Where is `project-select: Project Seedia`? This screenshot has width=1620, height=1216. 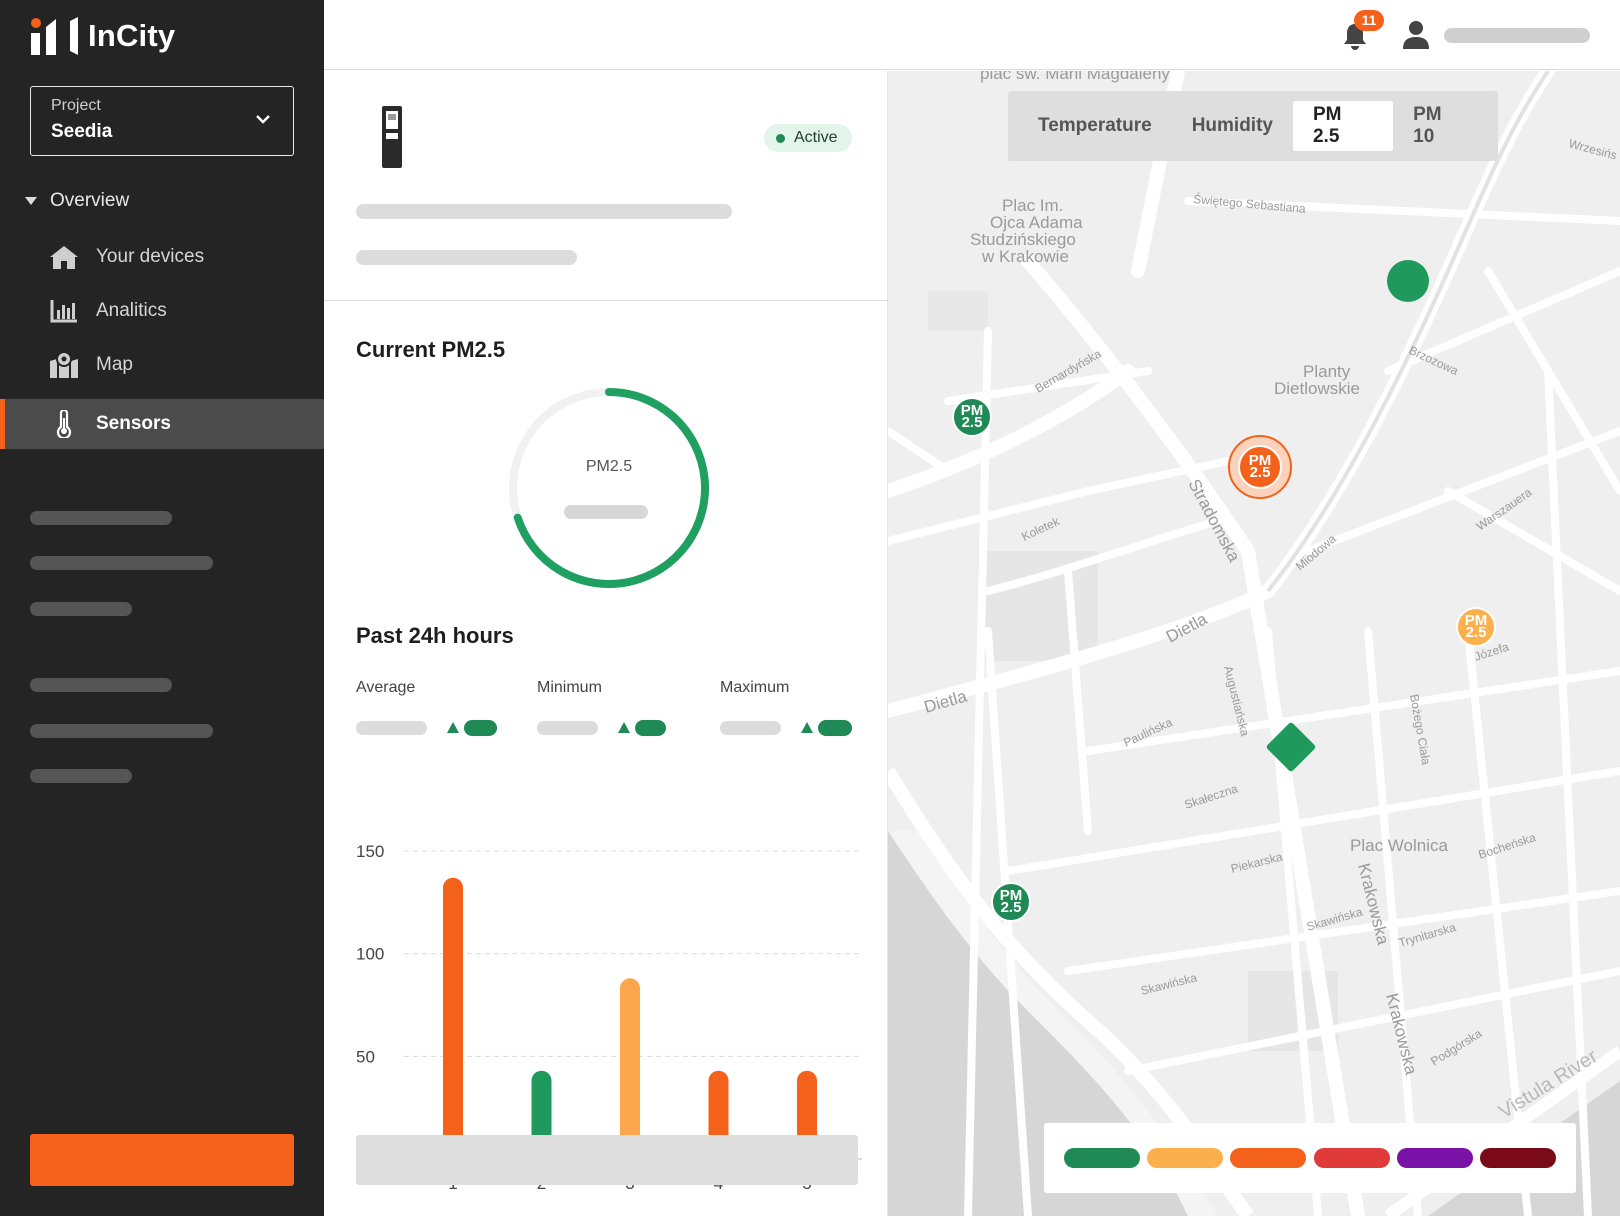 project-select: Project Seedia is located at coordinates (162, 121).